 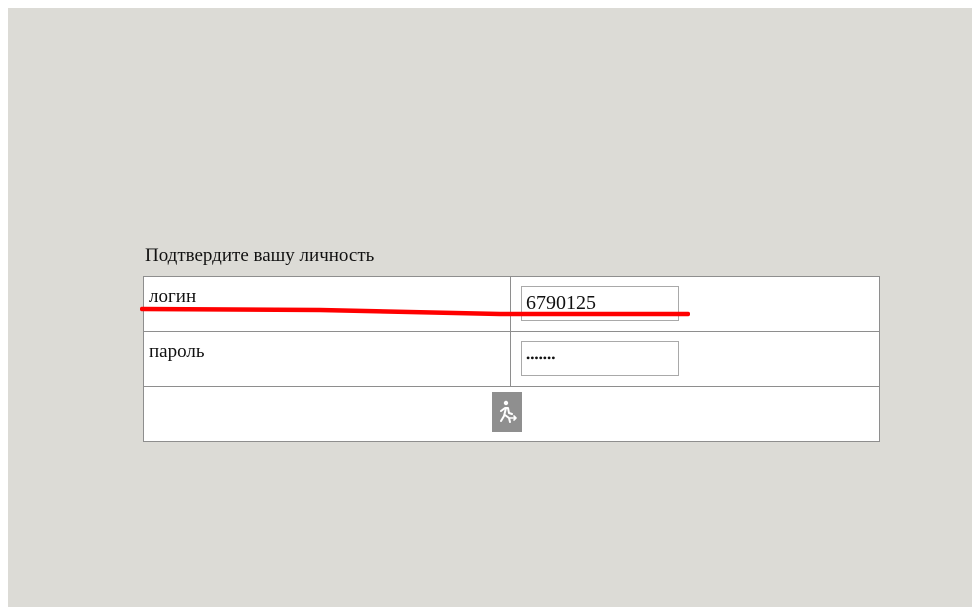 I want to click on submit-button, so click(x=507, y=412).